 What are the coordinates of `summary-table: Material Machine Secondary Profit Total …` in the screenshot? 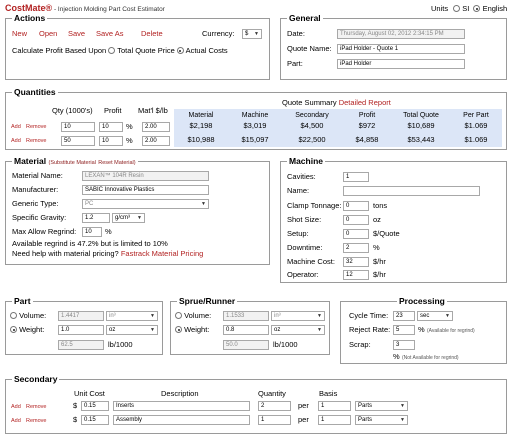 It's located at (338, 128).